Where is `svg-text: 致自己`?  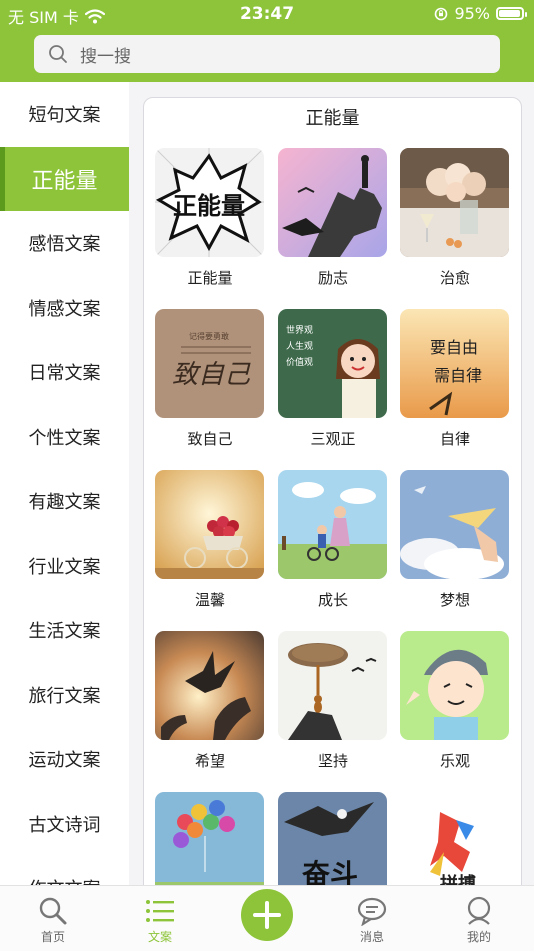 svg-text: 致自己 is located at coordinates (211, 375).